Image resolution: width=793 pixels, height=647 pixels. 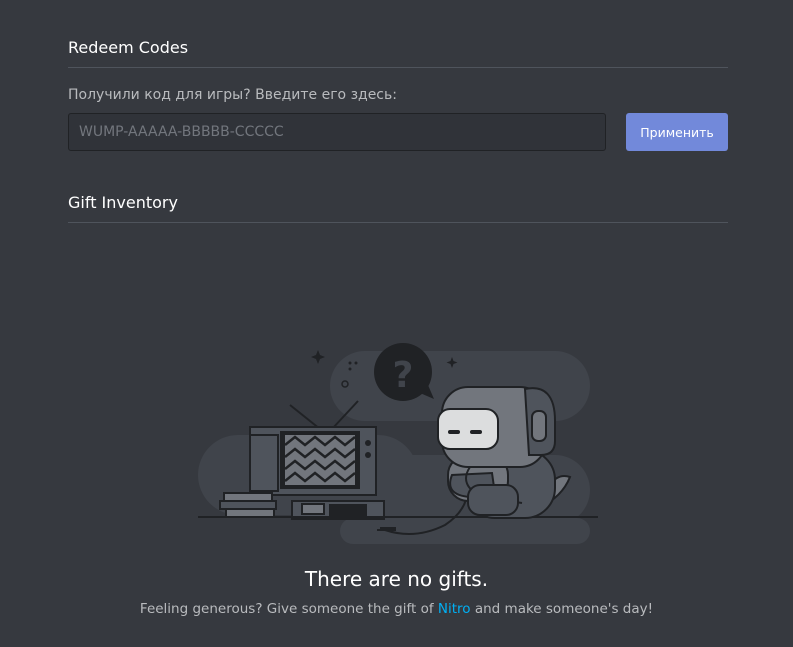 I want to click on tv-icon, so click(x=313, y=461).